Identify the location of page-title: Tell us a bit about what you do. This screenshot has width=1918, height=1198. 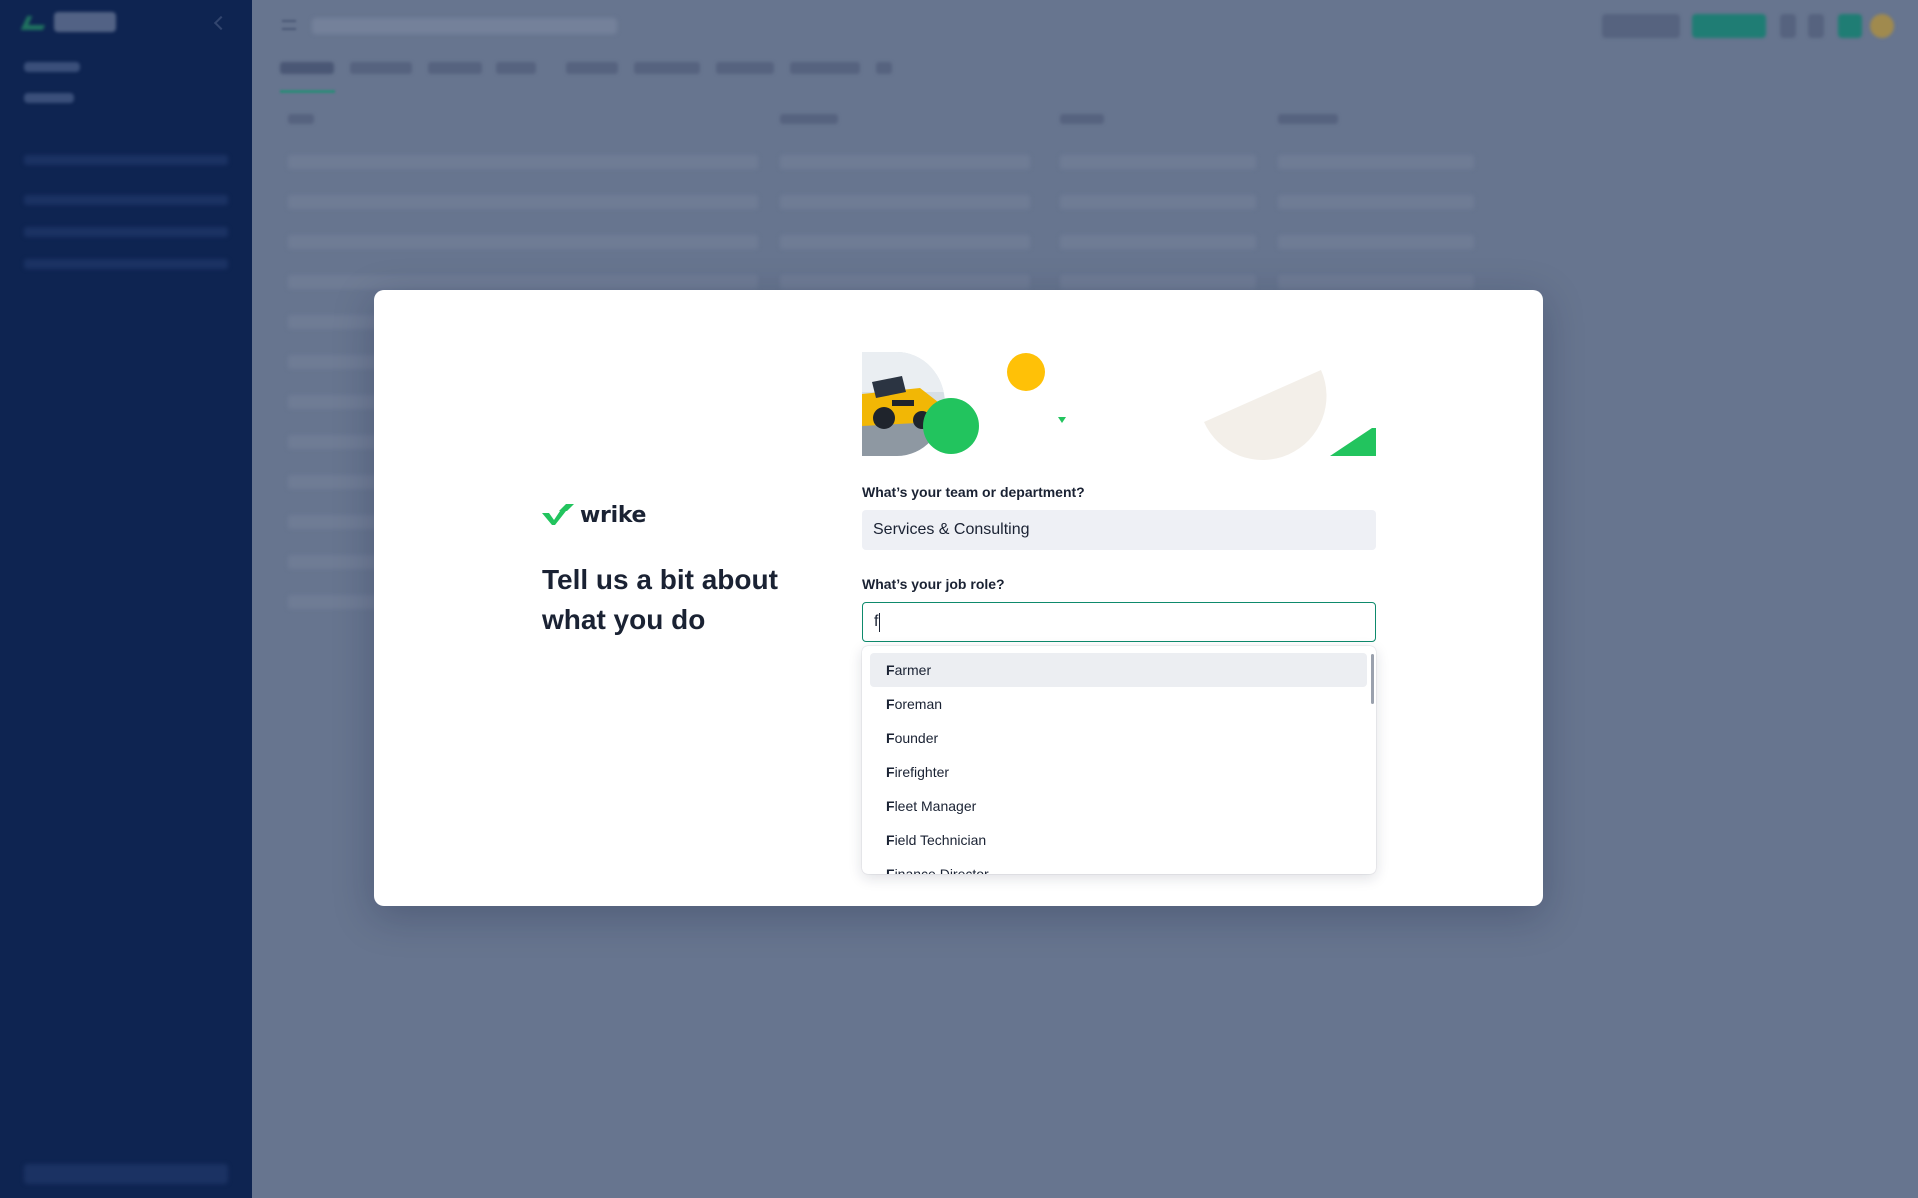
(660, 599).